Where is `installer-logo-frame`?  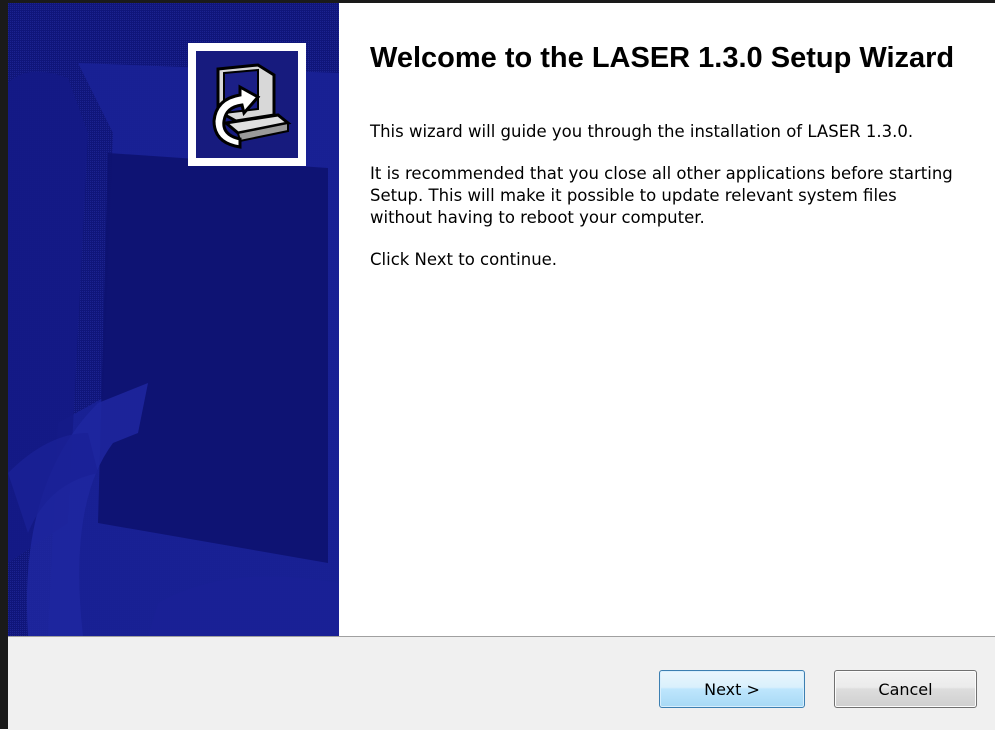
installer-logo-frame is located at coordinates (247, 104).